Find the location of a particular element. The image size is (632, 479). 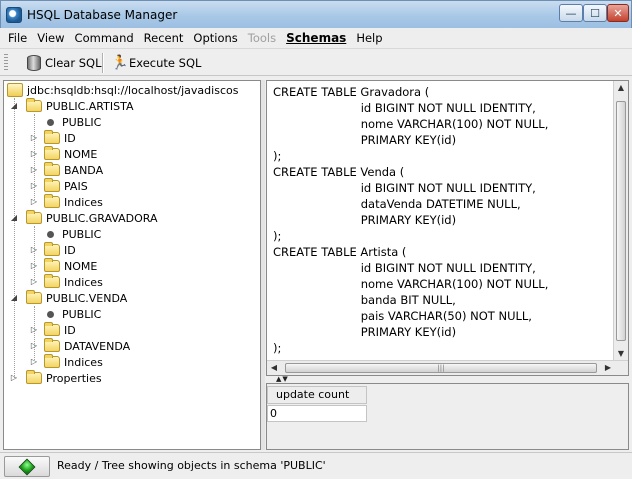

vertical-scrollbar: ▲ ▼ is located at coordinates (620, 221).